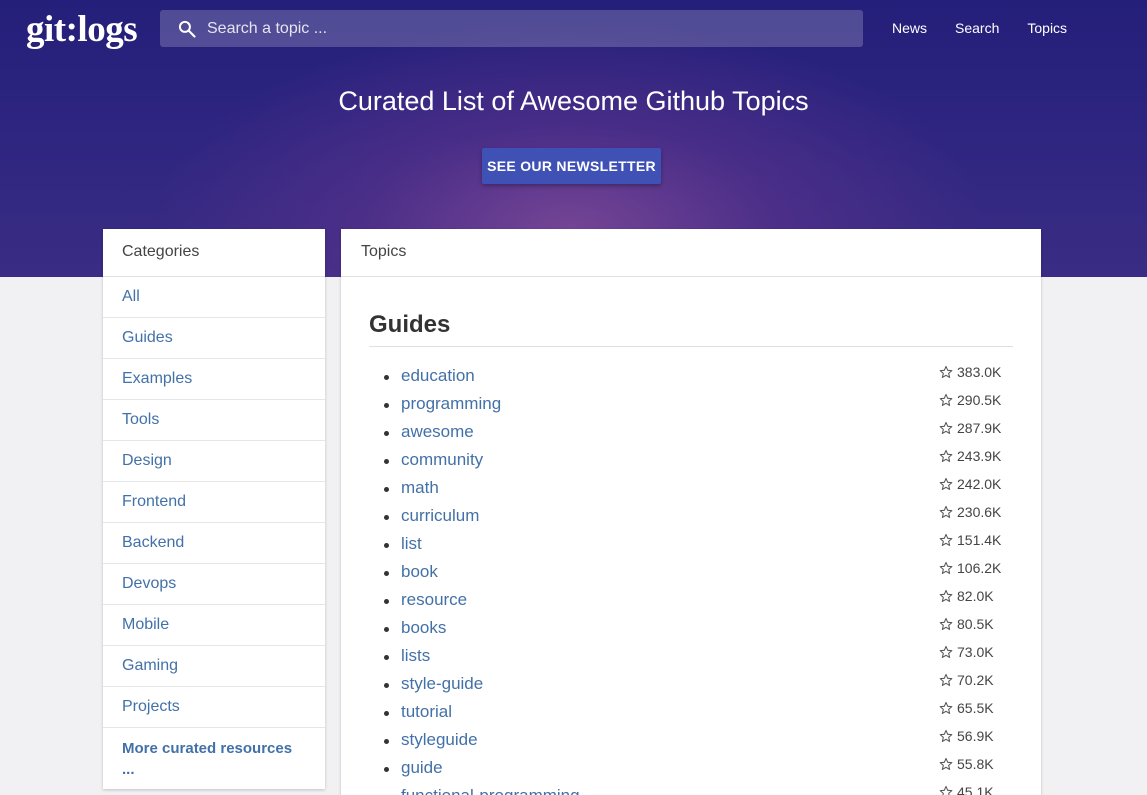  Describe the element at coordinates (411, 544) in the screenshot. I see `topic-link: list` at that location.